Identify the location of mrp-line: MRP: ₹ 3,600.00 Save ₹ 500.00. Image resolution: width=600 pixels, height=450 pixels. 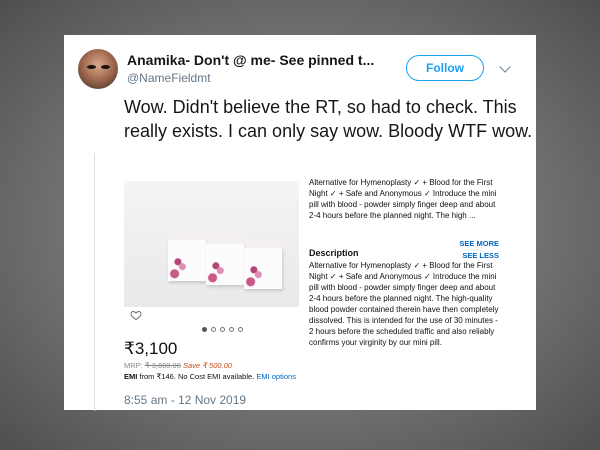
(178, 365).